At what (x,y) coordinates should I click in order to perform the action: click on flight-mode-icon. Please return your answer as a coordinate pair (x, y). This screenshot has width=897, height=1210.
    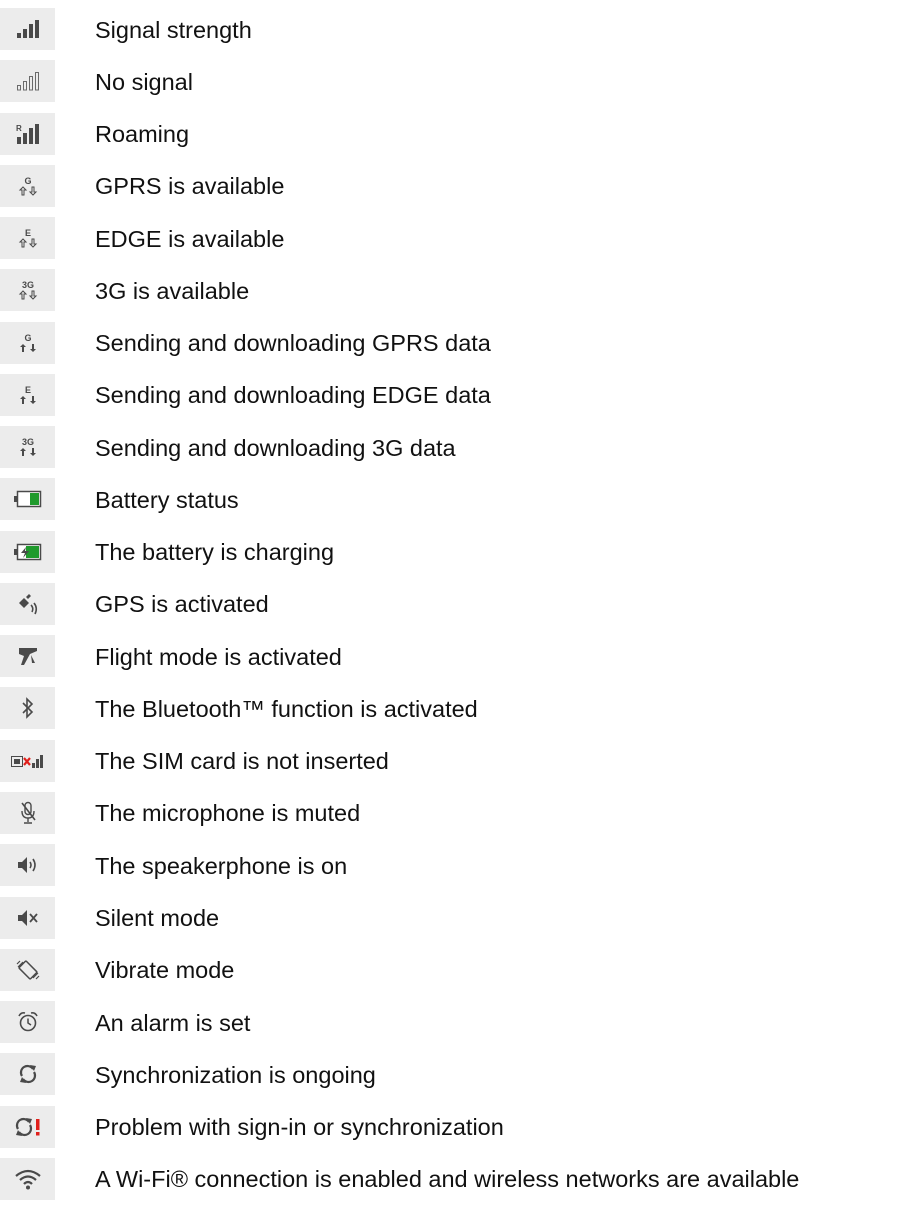
    Looking at the image, I should click on (27, 657).